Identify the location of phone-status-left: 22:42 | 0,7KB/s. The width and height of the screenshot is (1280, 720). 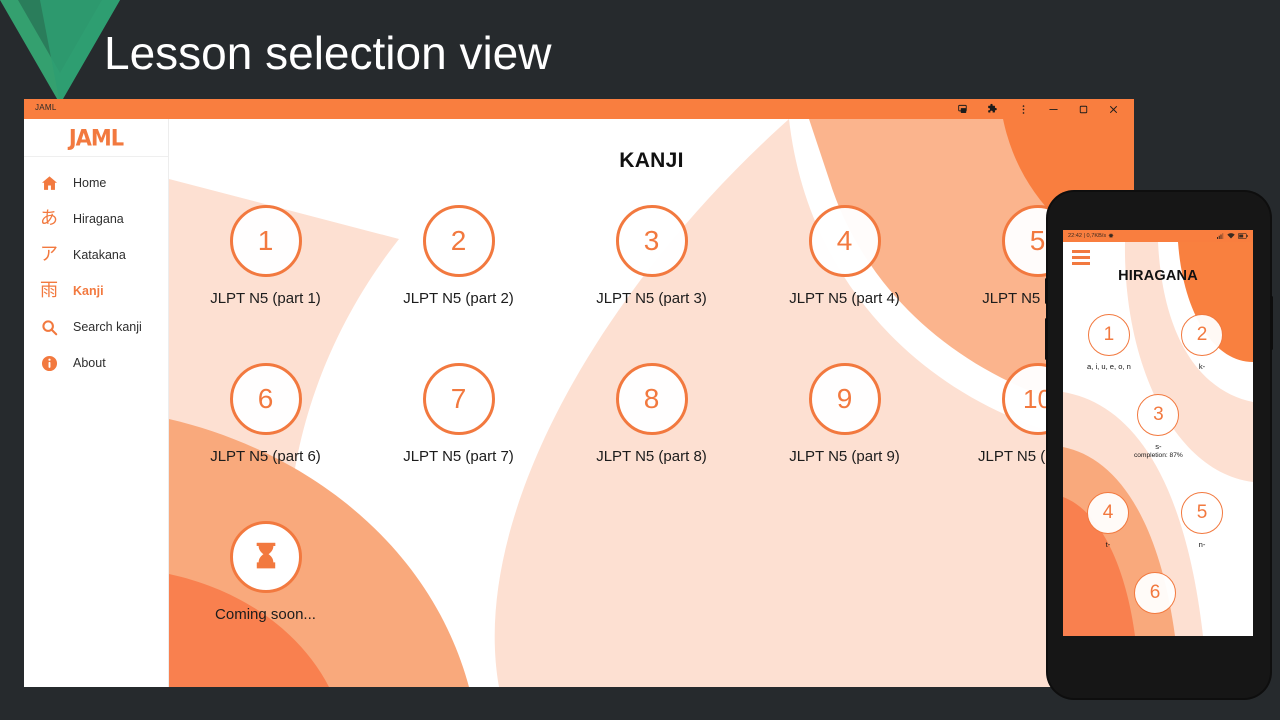
(1091, 236).